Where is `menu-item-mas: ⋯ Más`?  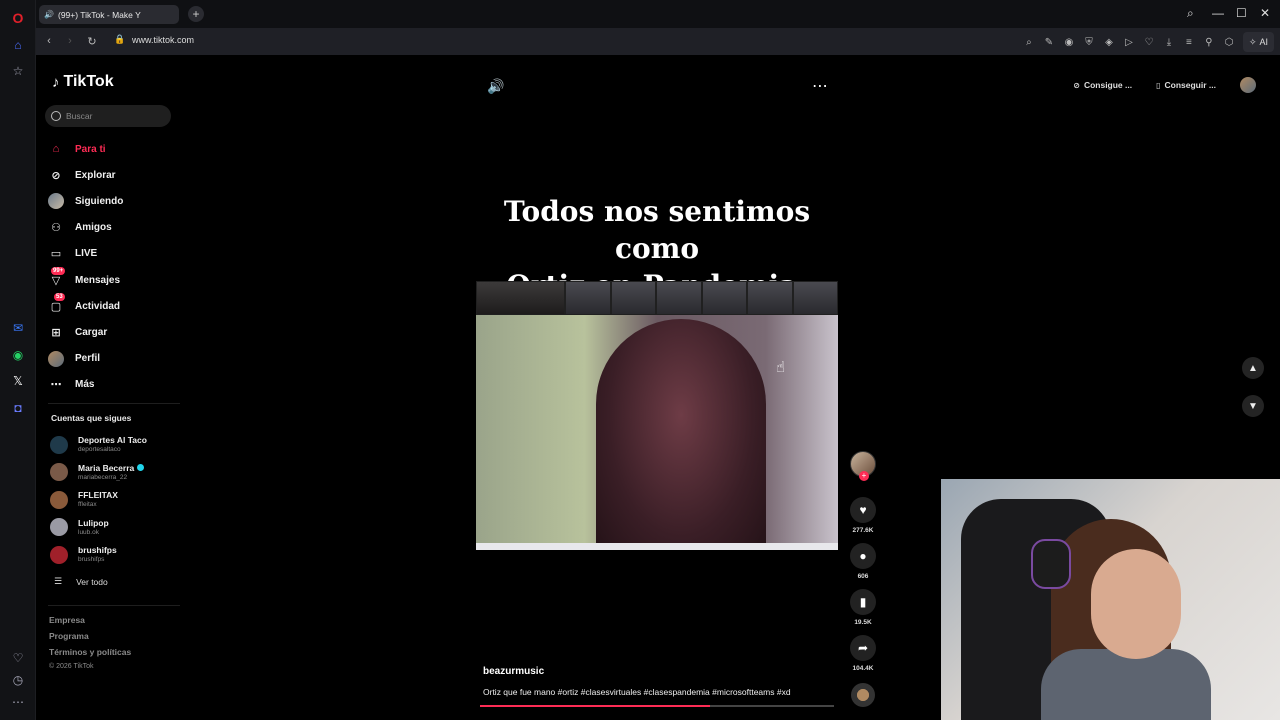 menu-item-mas: ⋯ Más is located at coordinates (113, 385).